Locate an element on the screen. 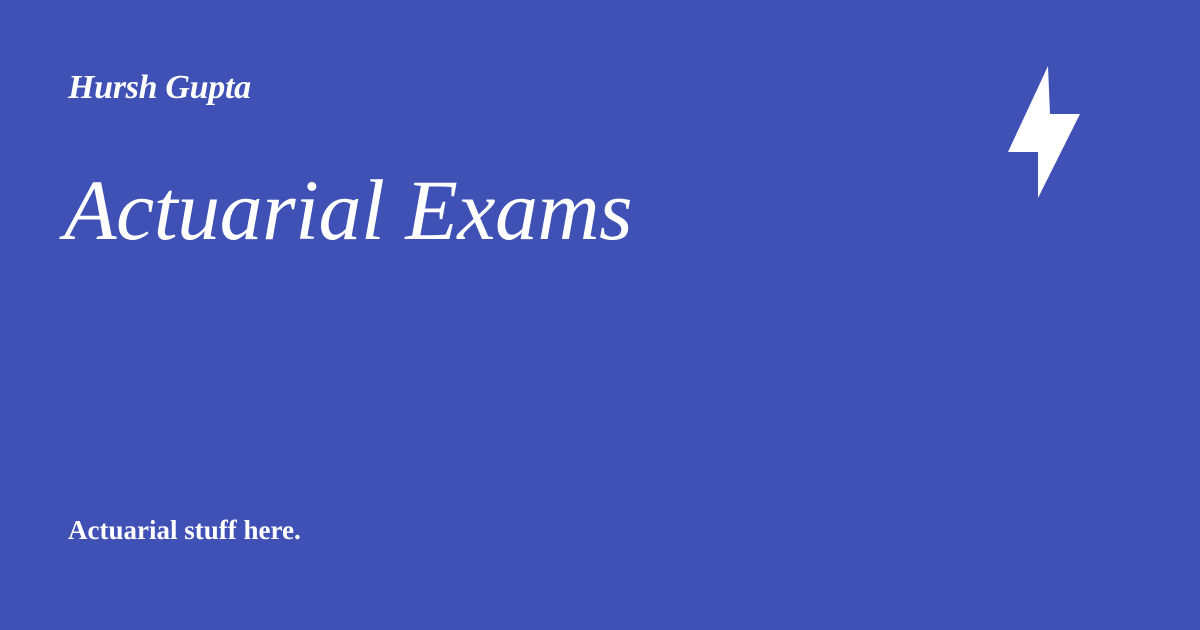 Image resolution: width=1200 pixels, height=630 pixels. page-description: Actuarial stuff here. is located at coordinates (184, 530).